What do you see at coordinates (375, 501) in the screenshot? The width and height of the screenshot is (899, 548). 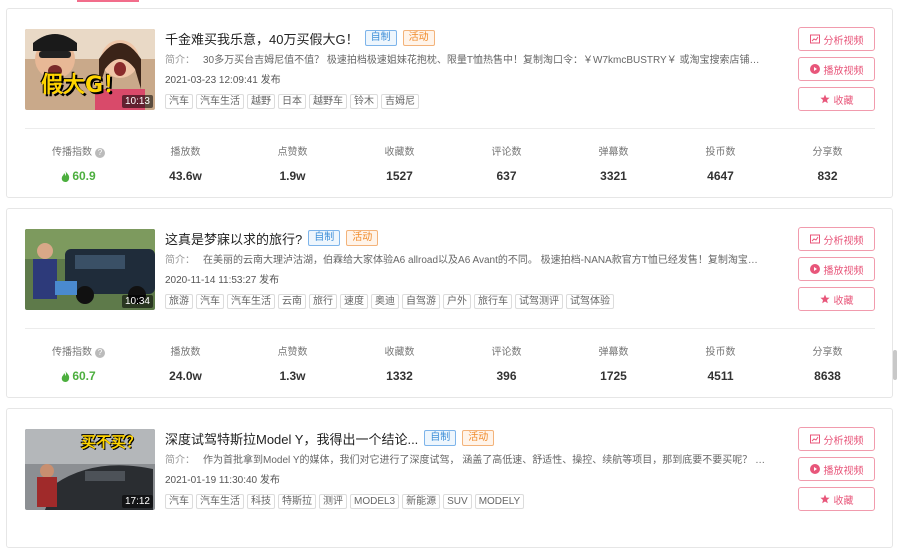 I see `tag: MODEL3` at bounding box center [375, 501].